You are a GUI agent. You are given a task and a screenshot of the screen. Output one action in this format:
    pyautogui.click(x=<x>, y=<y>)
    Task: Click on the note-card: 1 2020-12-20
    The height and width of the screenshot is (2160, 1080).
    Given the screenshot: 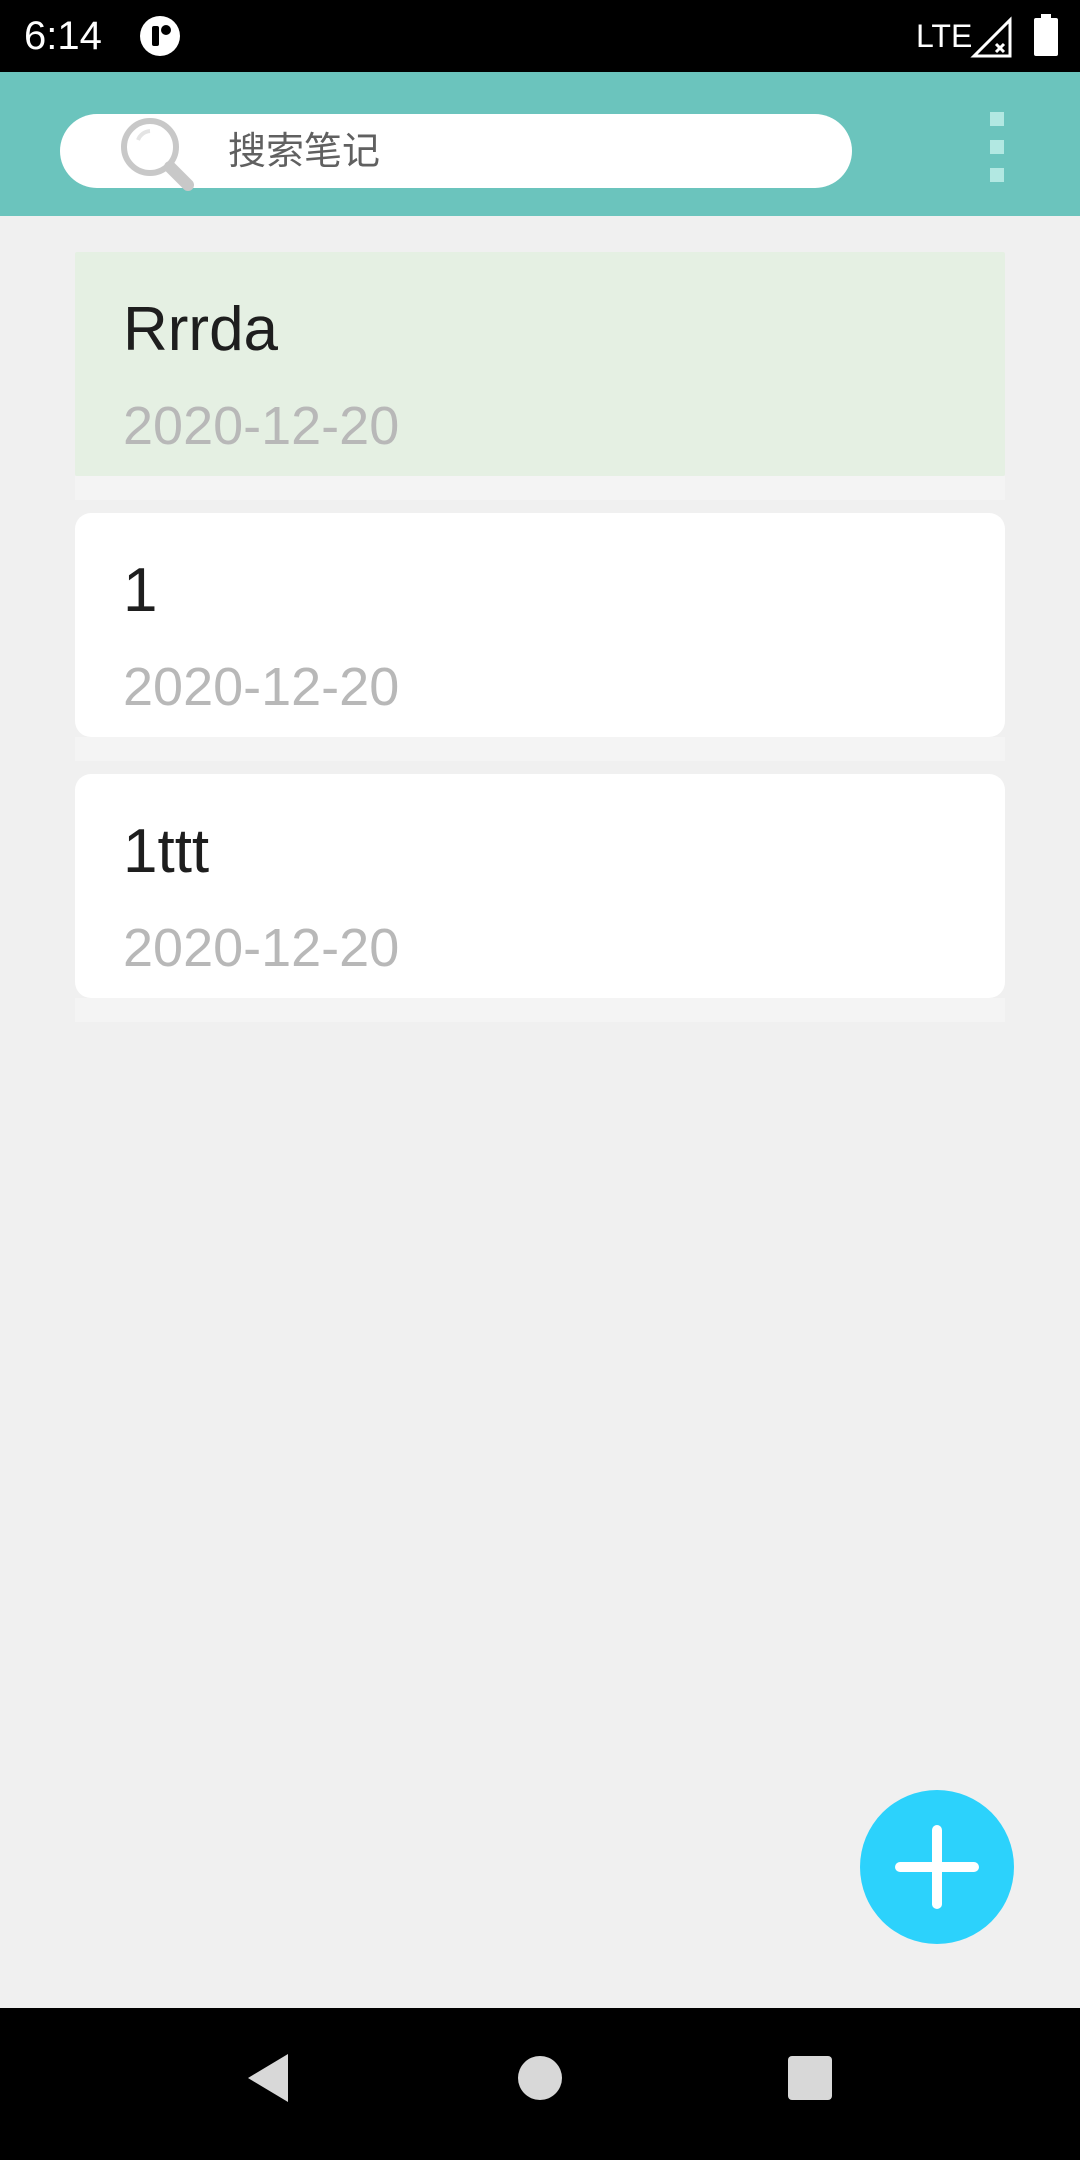 What is the action you would take?
    pyautogui.click(x=540, y=637)
    